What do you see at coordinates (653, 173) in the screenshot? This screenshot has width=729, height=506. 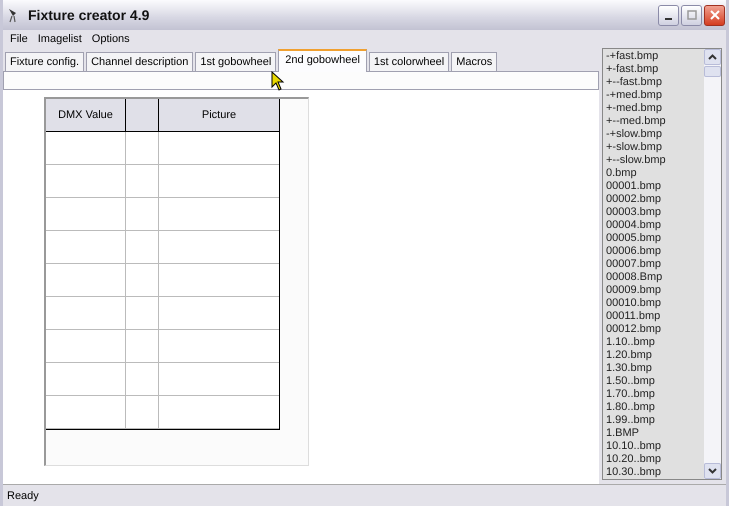 I see `list-item: 0.bmp` at bounding box center [653, 173].